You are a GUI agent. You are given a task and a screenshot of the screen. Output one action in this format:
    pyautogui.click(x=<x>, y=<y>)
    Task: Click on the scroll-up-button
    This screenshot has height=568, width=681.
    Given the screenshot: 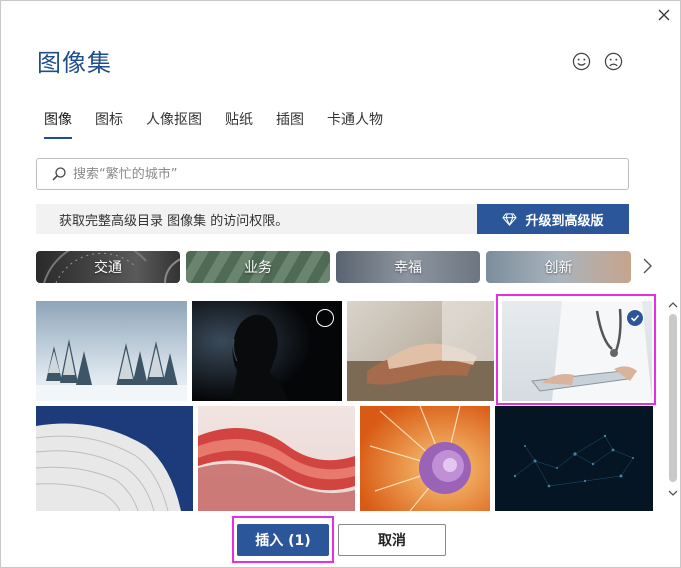 What is the action you would take?
    pyautogui.click(x=673, y=304)
    